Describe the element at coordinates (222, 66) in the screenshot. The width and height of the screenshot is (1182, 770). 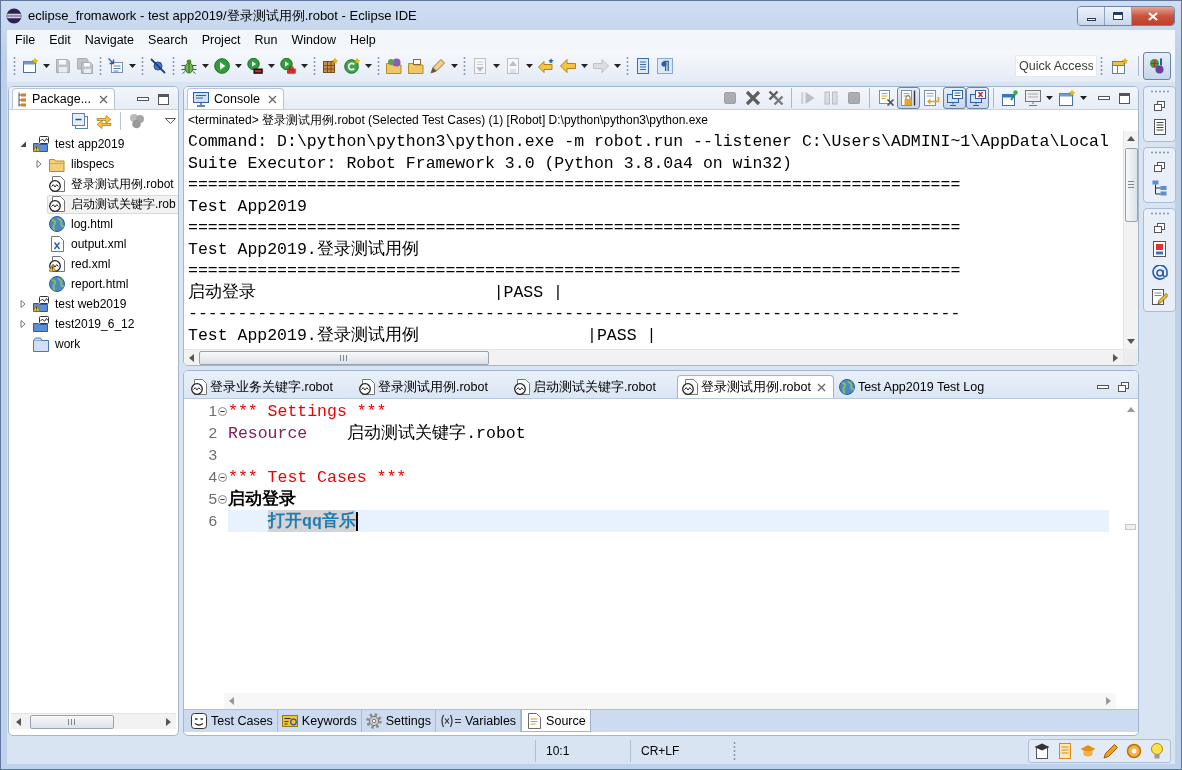
I see `run-button` at that location.